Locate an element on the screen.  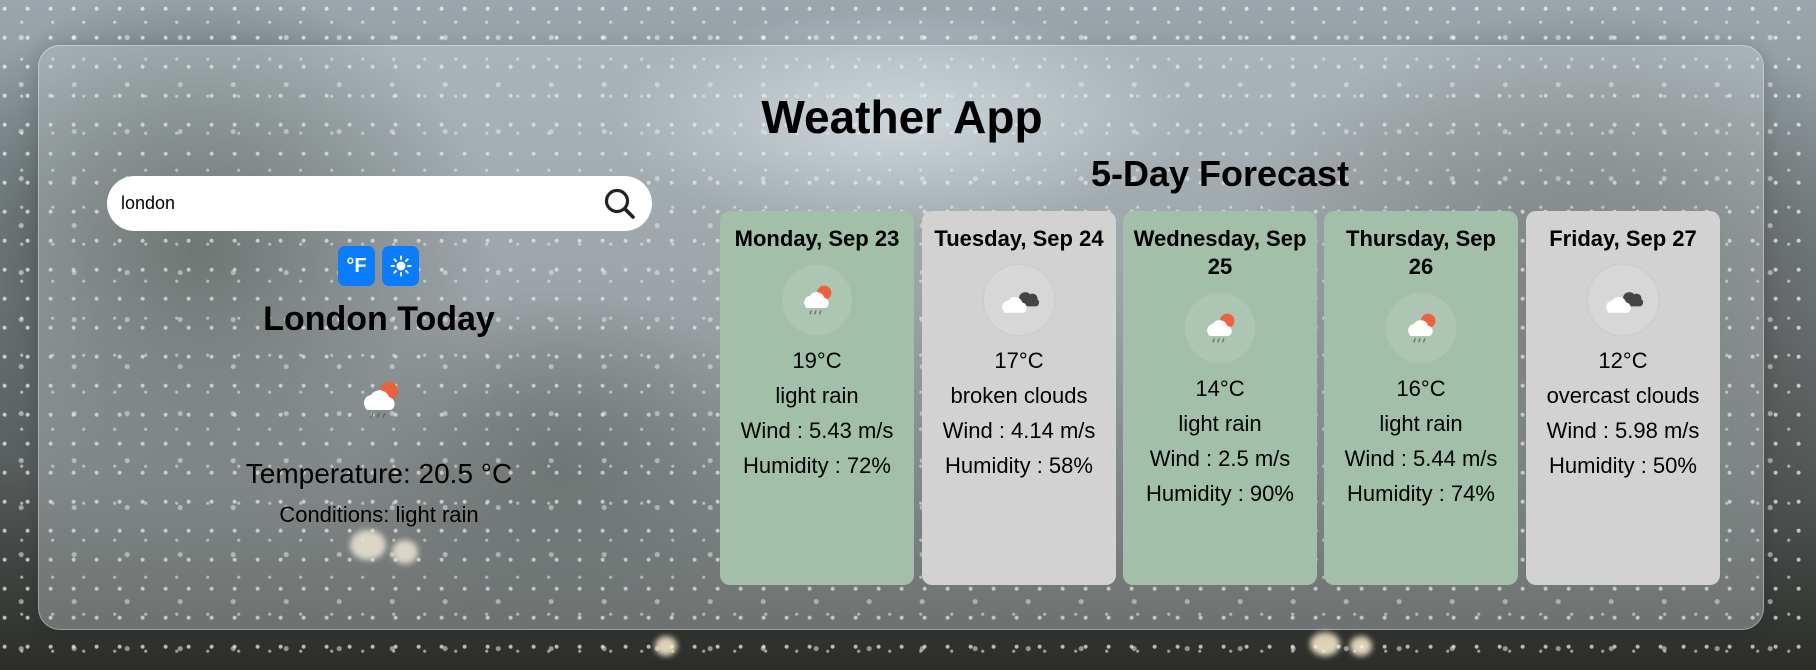
search-icon is located at coordinates (619, 203).